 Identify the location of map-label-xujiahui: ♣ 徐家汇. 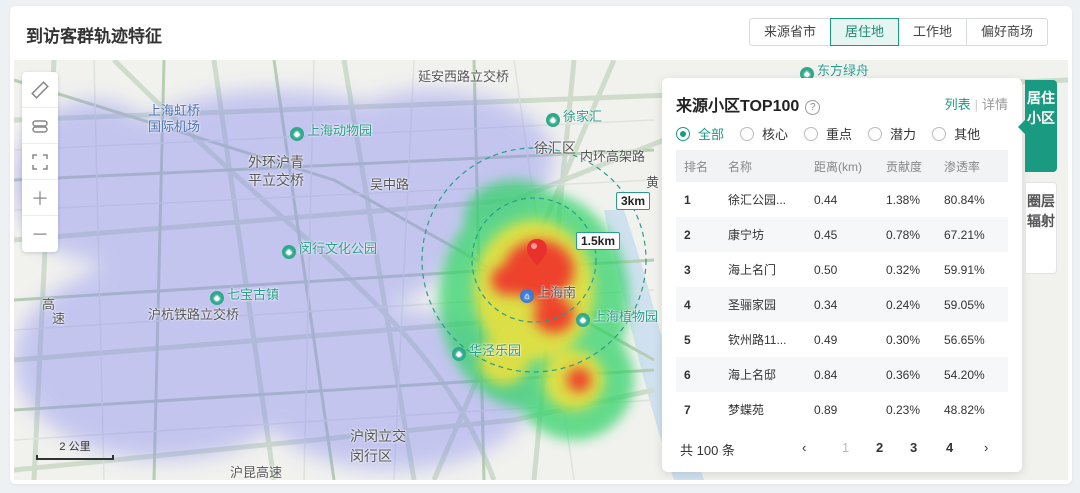
(574, 116).